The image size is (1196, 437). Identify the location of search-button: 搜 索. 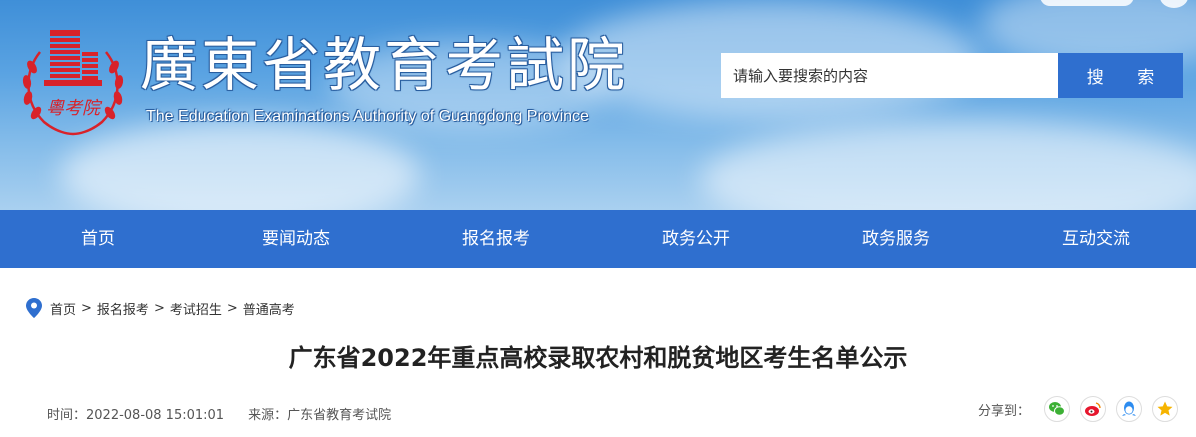
(1120, 75).